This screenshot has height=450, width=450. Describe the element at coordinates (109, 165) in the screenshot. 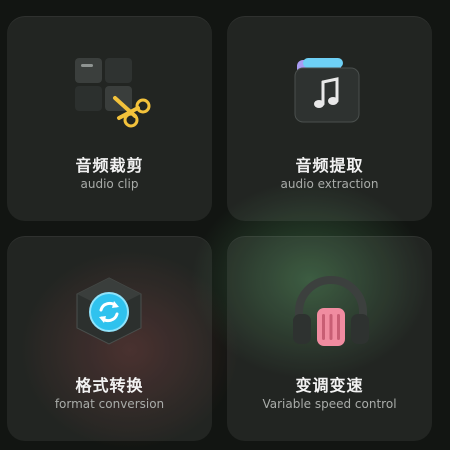

I see `card-title: 音频裁剪` at that location.